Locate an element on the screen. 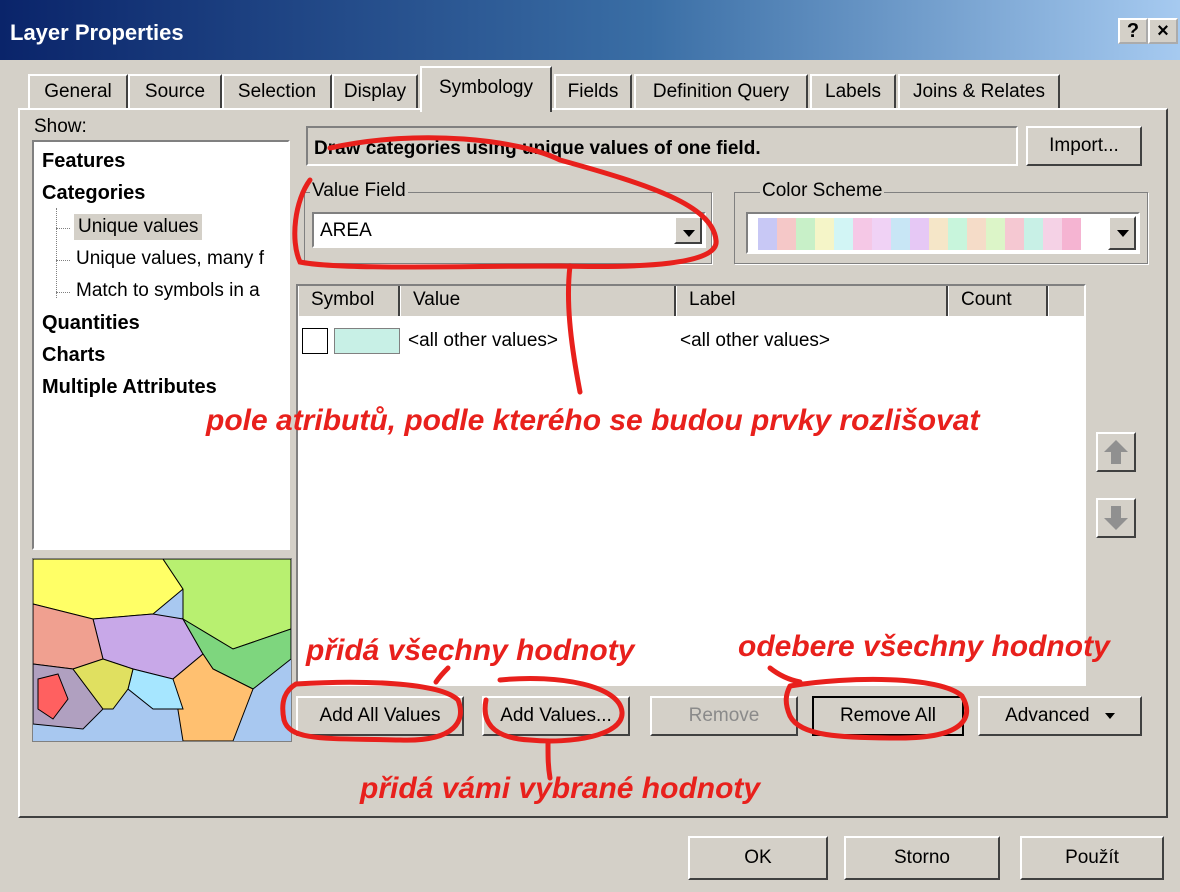  tab-fields: Fields is located at coordinates (593, 92).